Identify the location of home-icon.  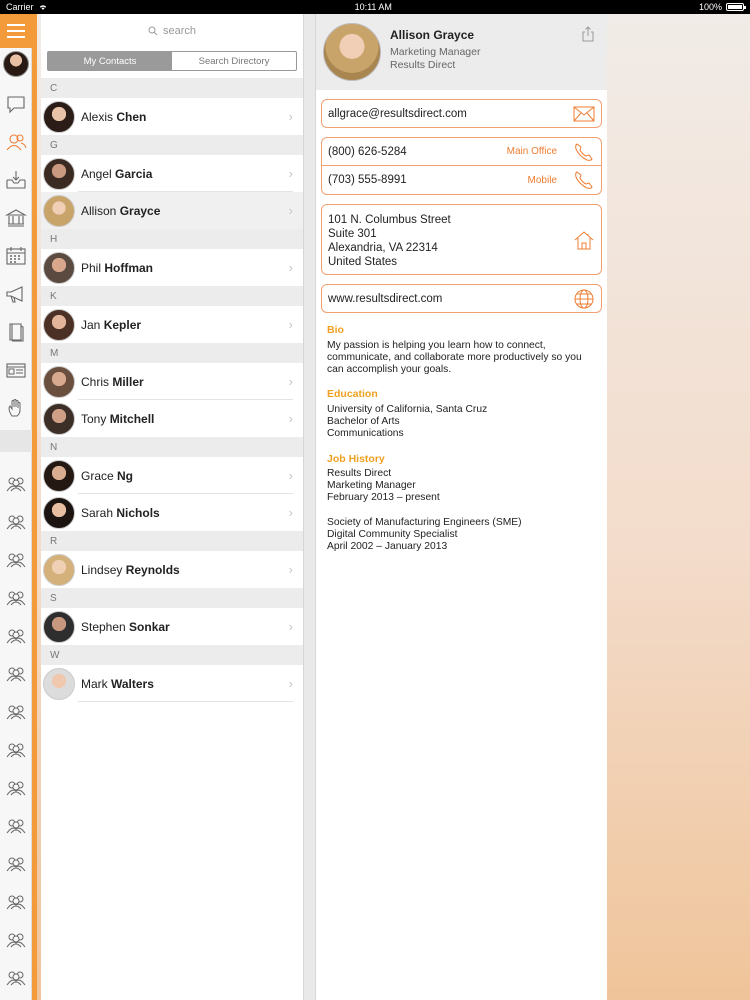
(584, 240).